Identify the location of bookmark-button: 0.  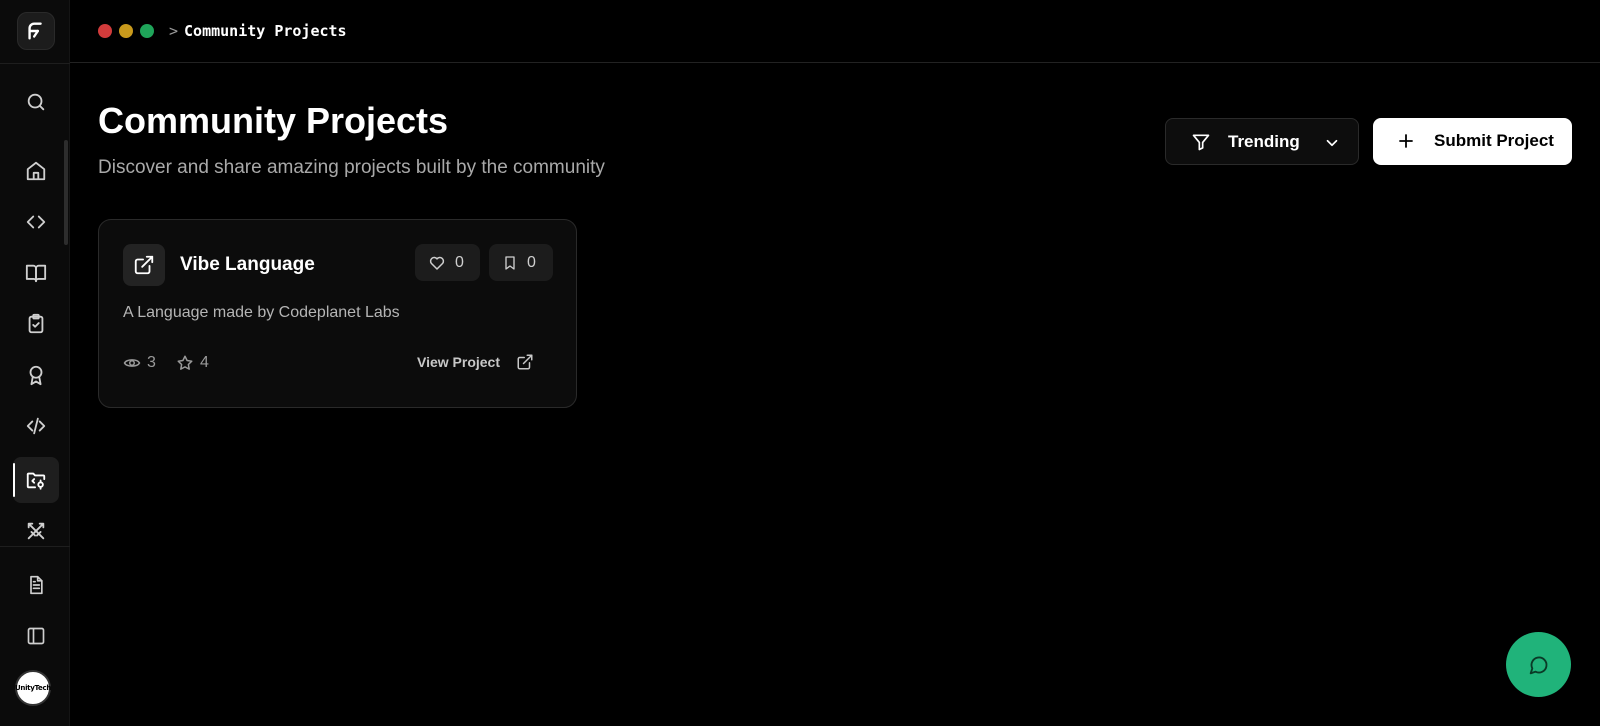
(521, 262).